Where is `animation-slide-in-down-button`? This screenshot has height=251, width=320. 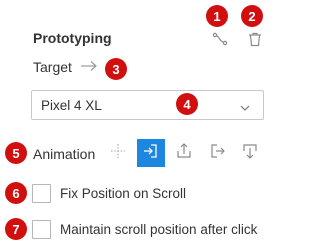 animation-slide-in-down-button is located at coordinates (250, 153).